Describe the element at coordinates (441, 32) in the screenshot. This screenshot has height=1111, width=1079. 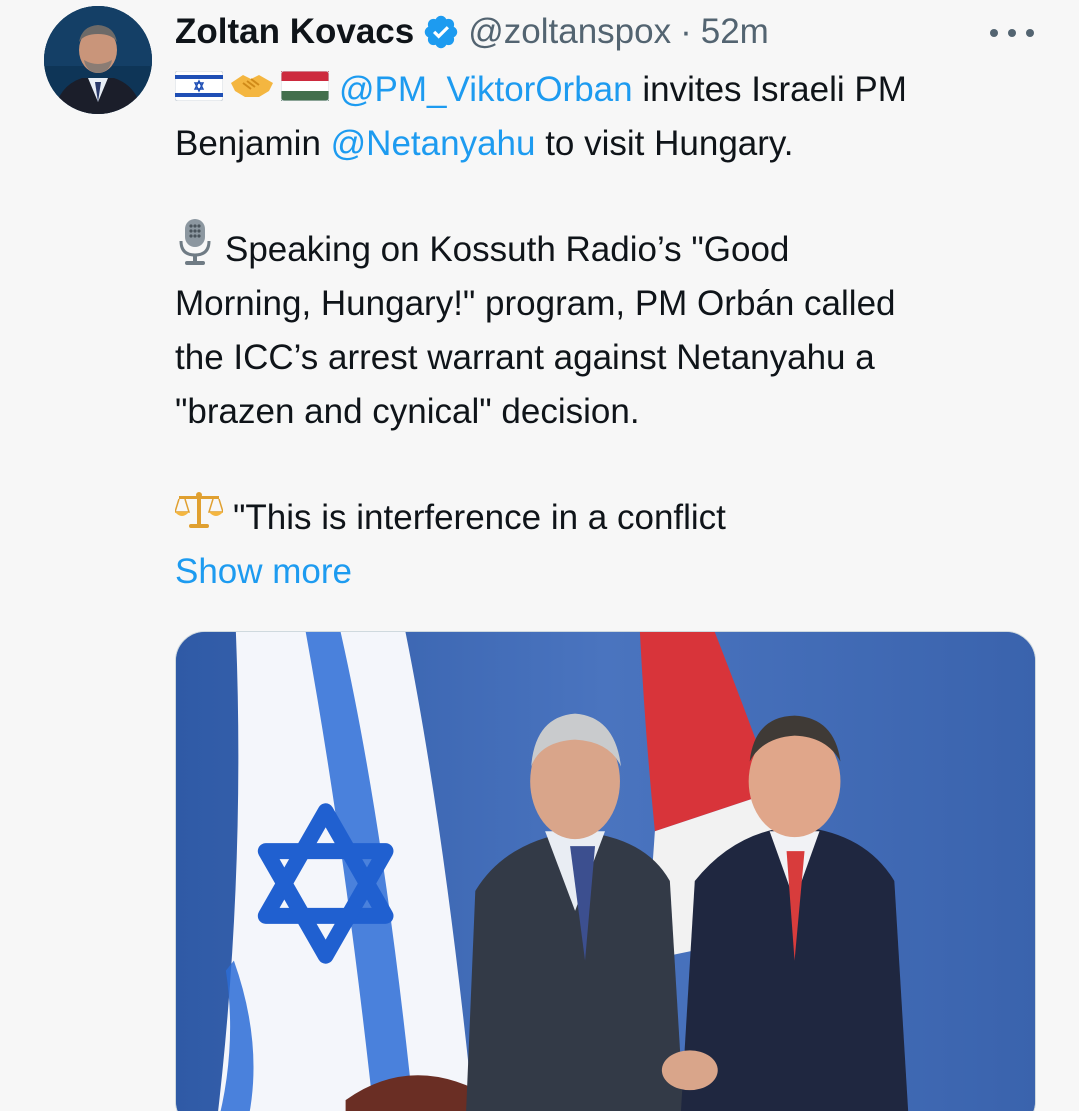
I see `verified-badge-icon` at that location.